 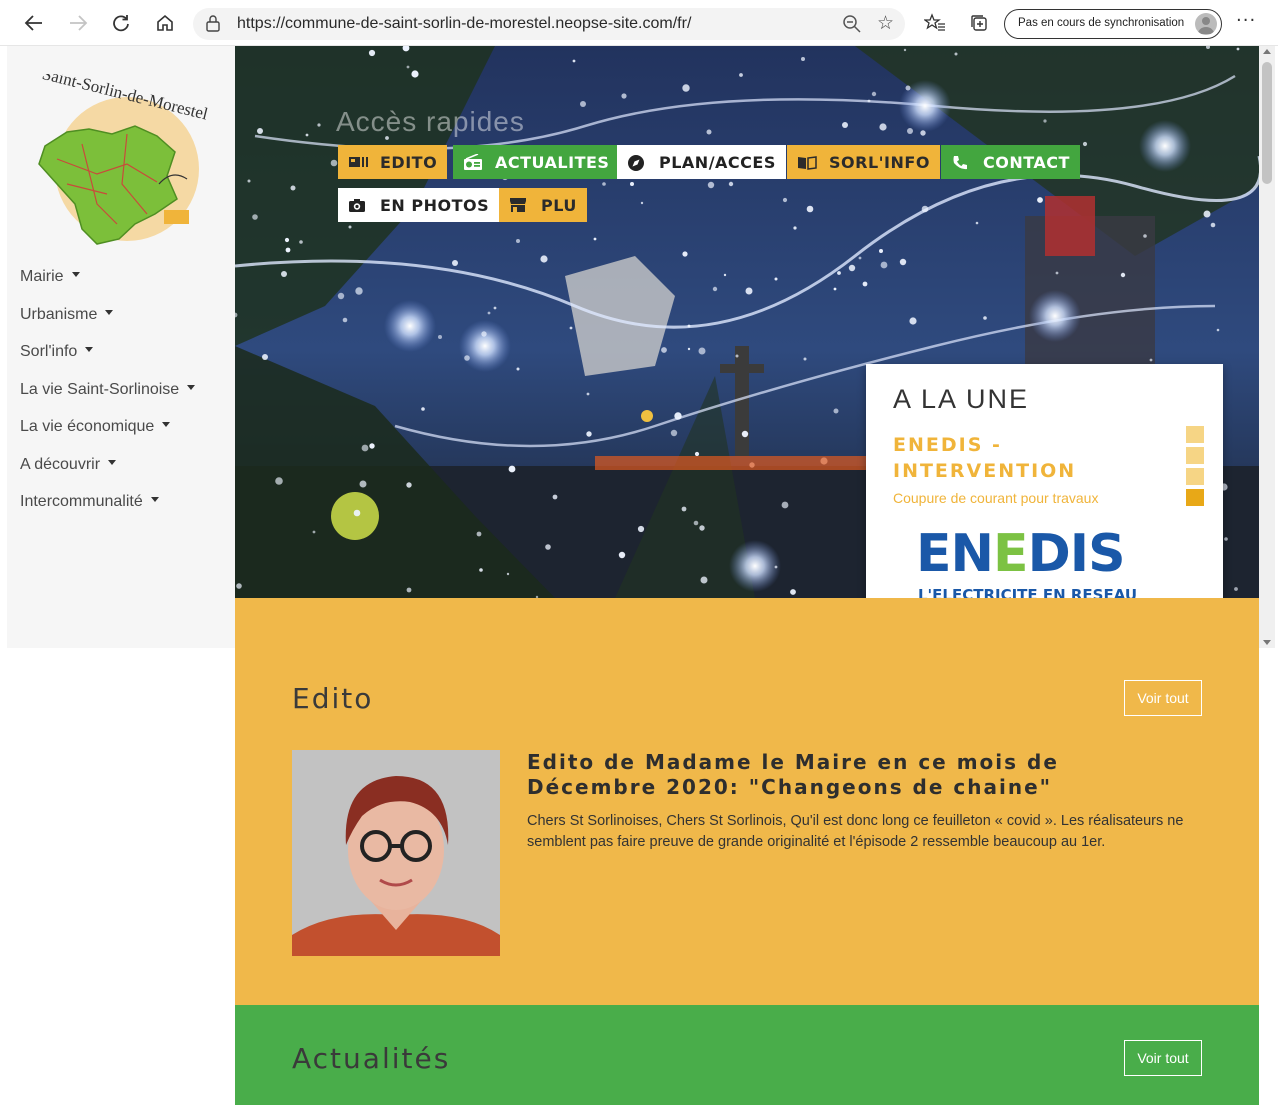 What do you see at coordinates (1101, 23) in the screenshot?
I see `sync-status-label: Pas en cours de synchronisation` at bounding box center [1101, 23].